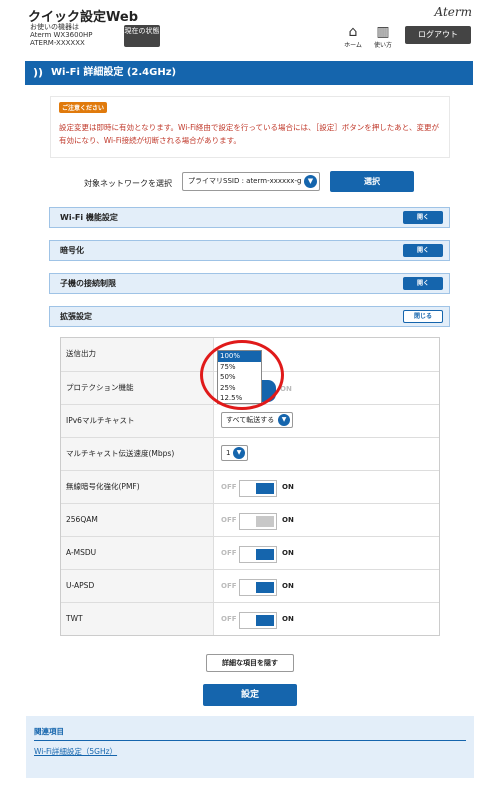 This screenshot has width=500, height=789. Describe the element at coordinates (137, 354) in the screenshot. I see `tx-power-label: 送信出力` at that location.